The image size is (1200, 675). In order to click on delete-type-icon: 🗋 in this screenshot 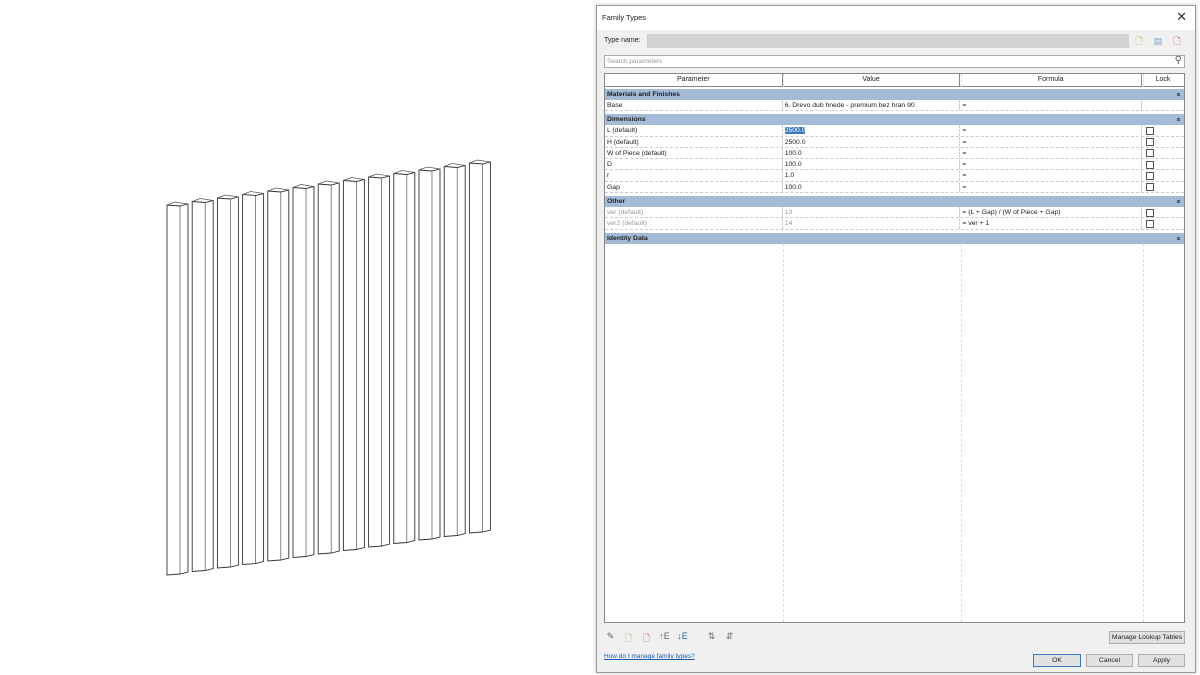, I will do `click(1177, 41)`.